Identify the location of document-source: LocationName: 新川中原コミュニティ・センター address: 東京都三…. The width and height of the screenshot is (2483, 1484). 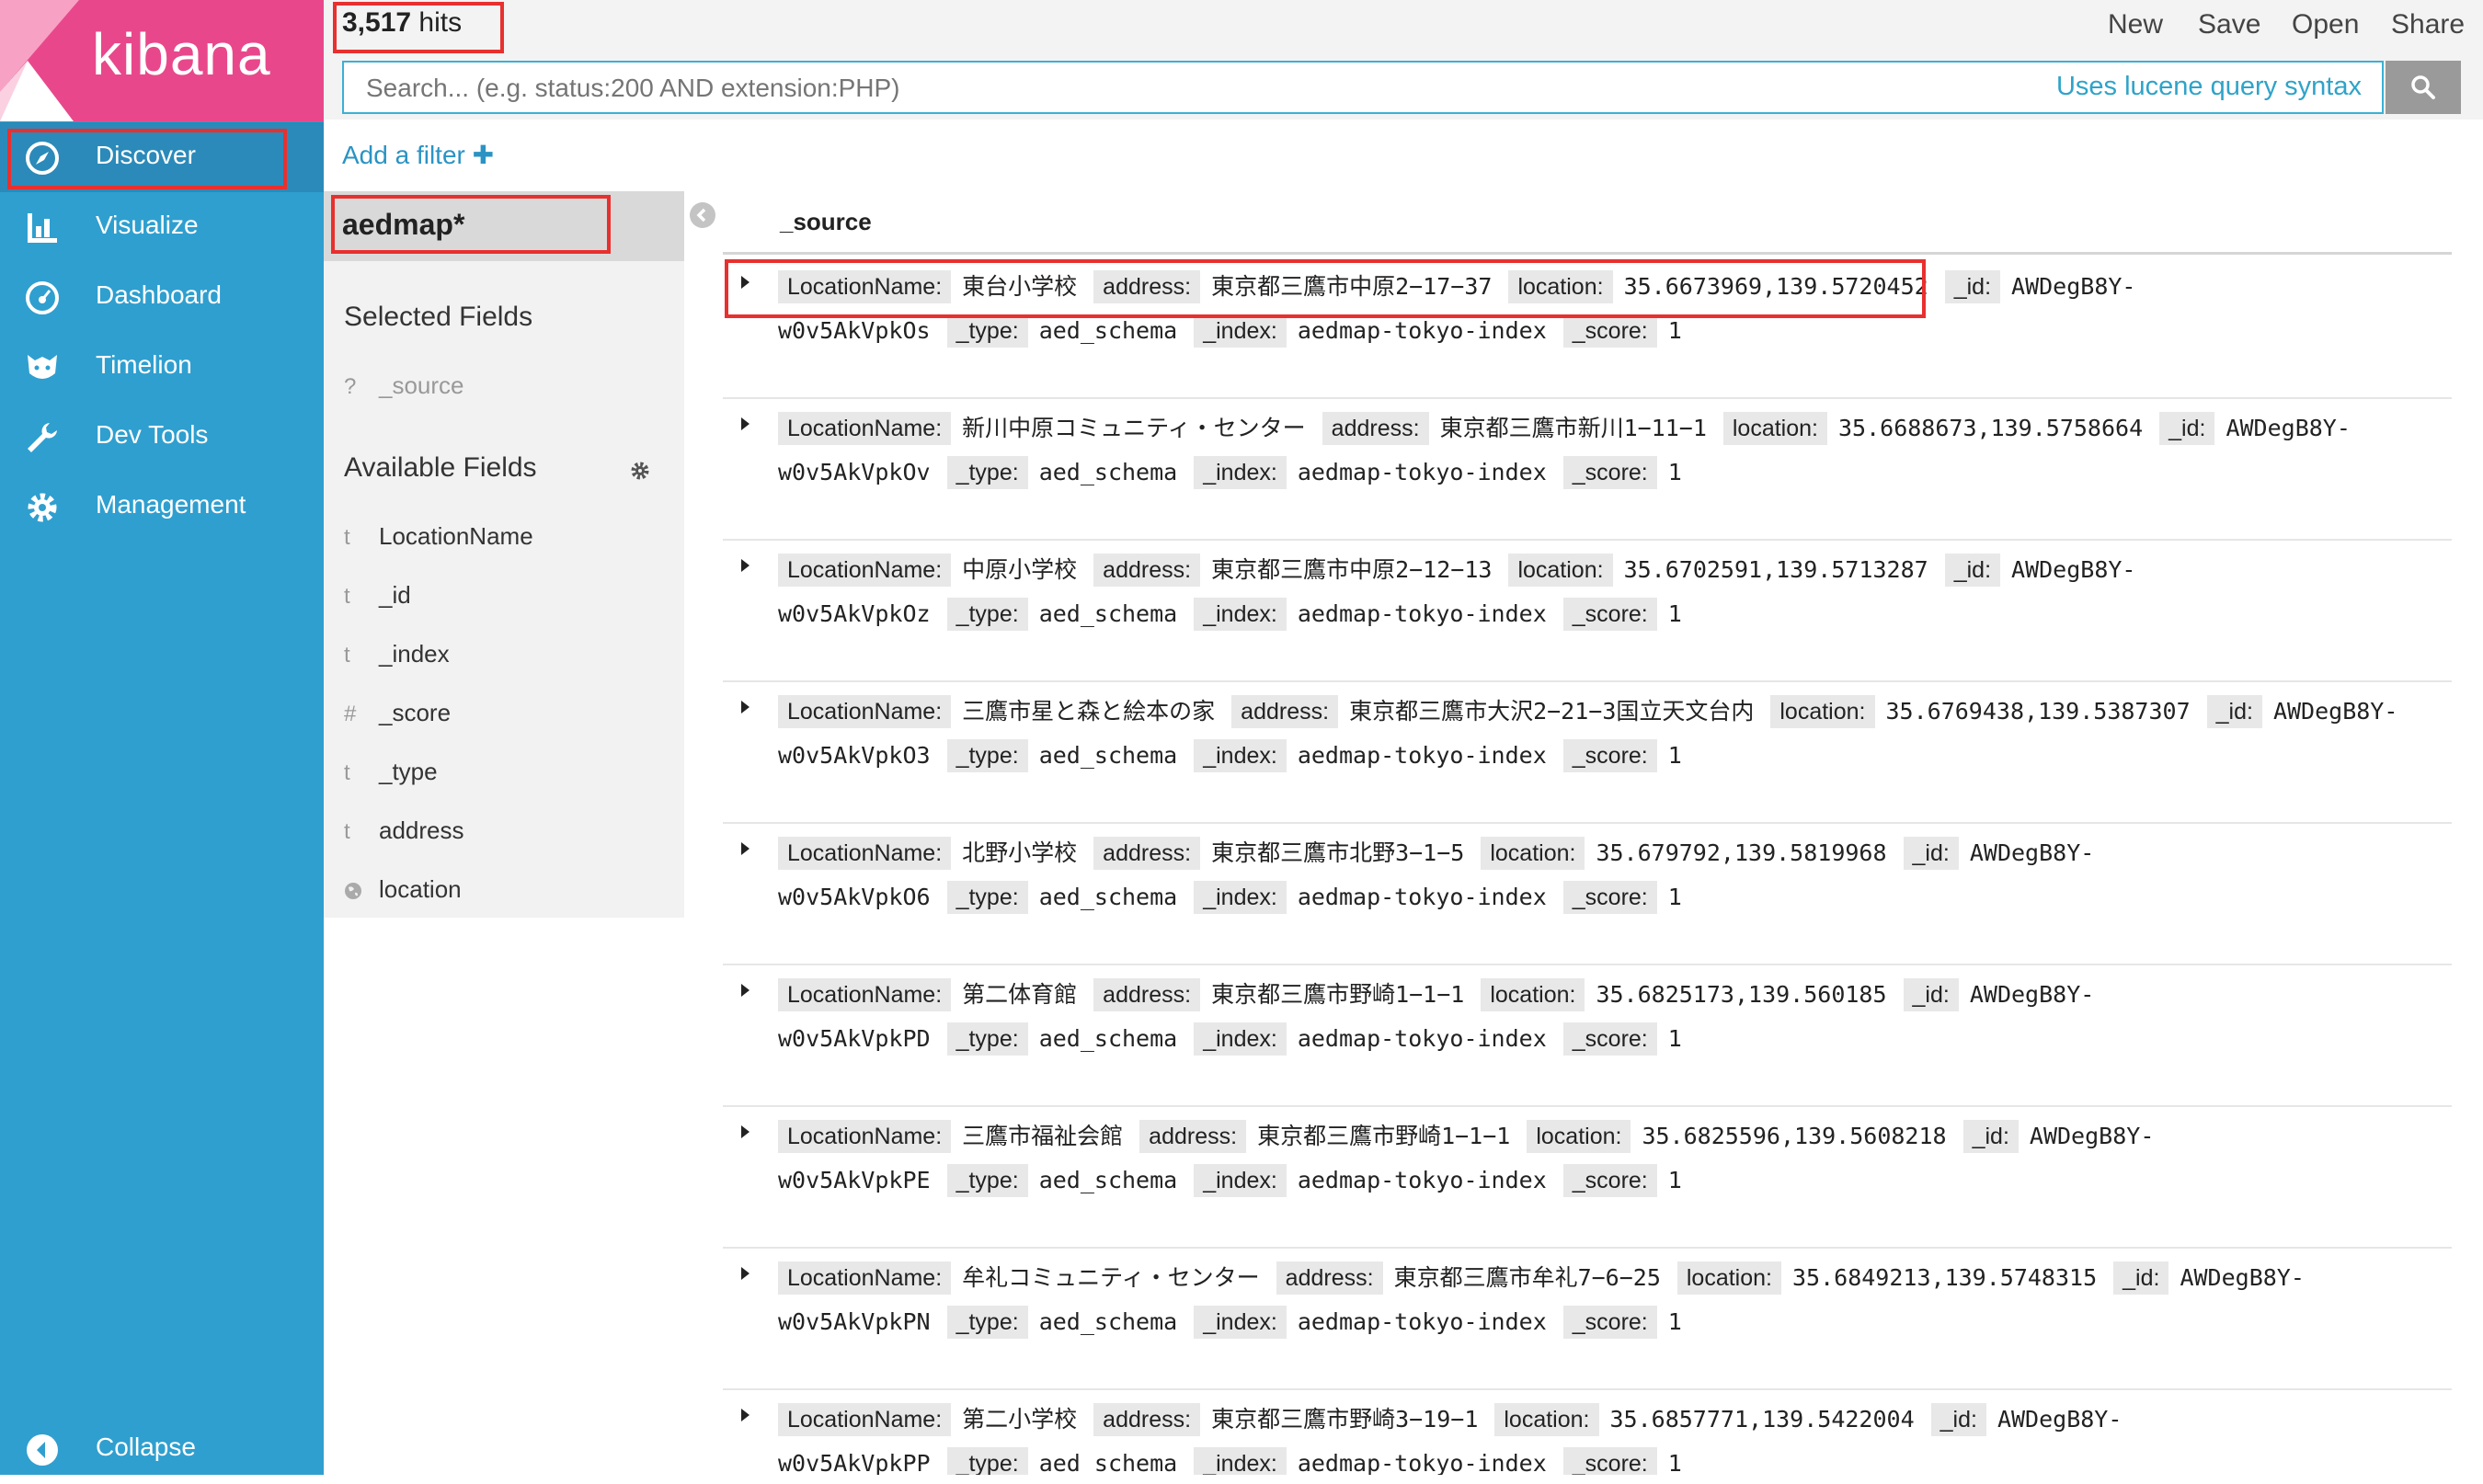
(1605, 450).